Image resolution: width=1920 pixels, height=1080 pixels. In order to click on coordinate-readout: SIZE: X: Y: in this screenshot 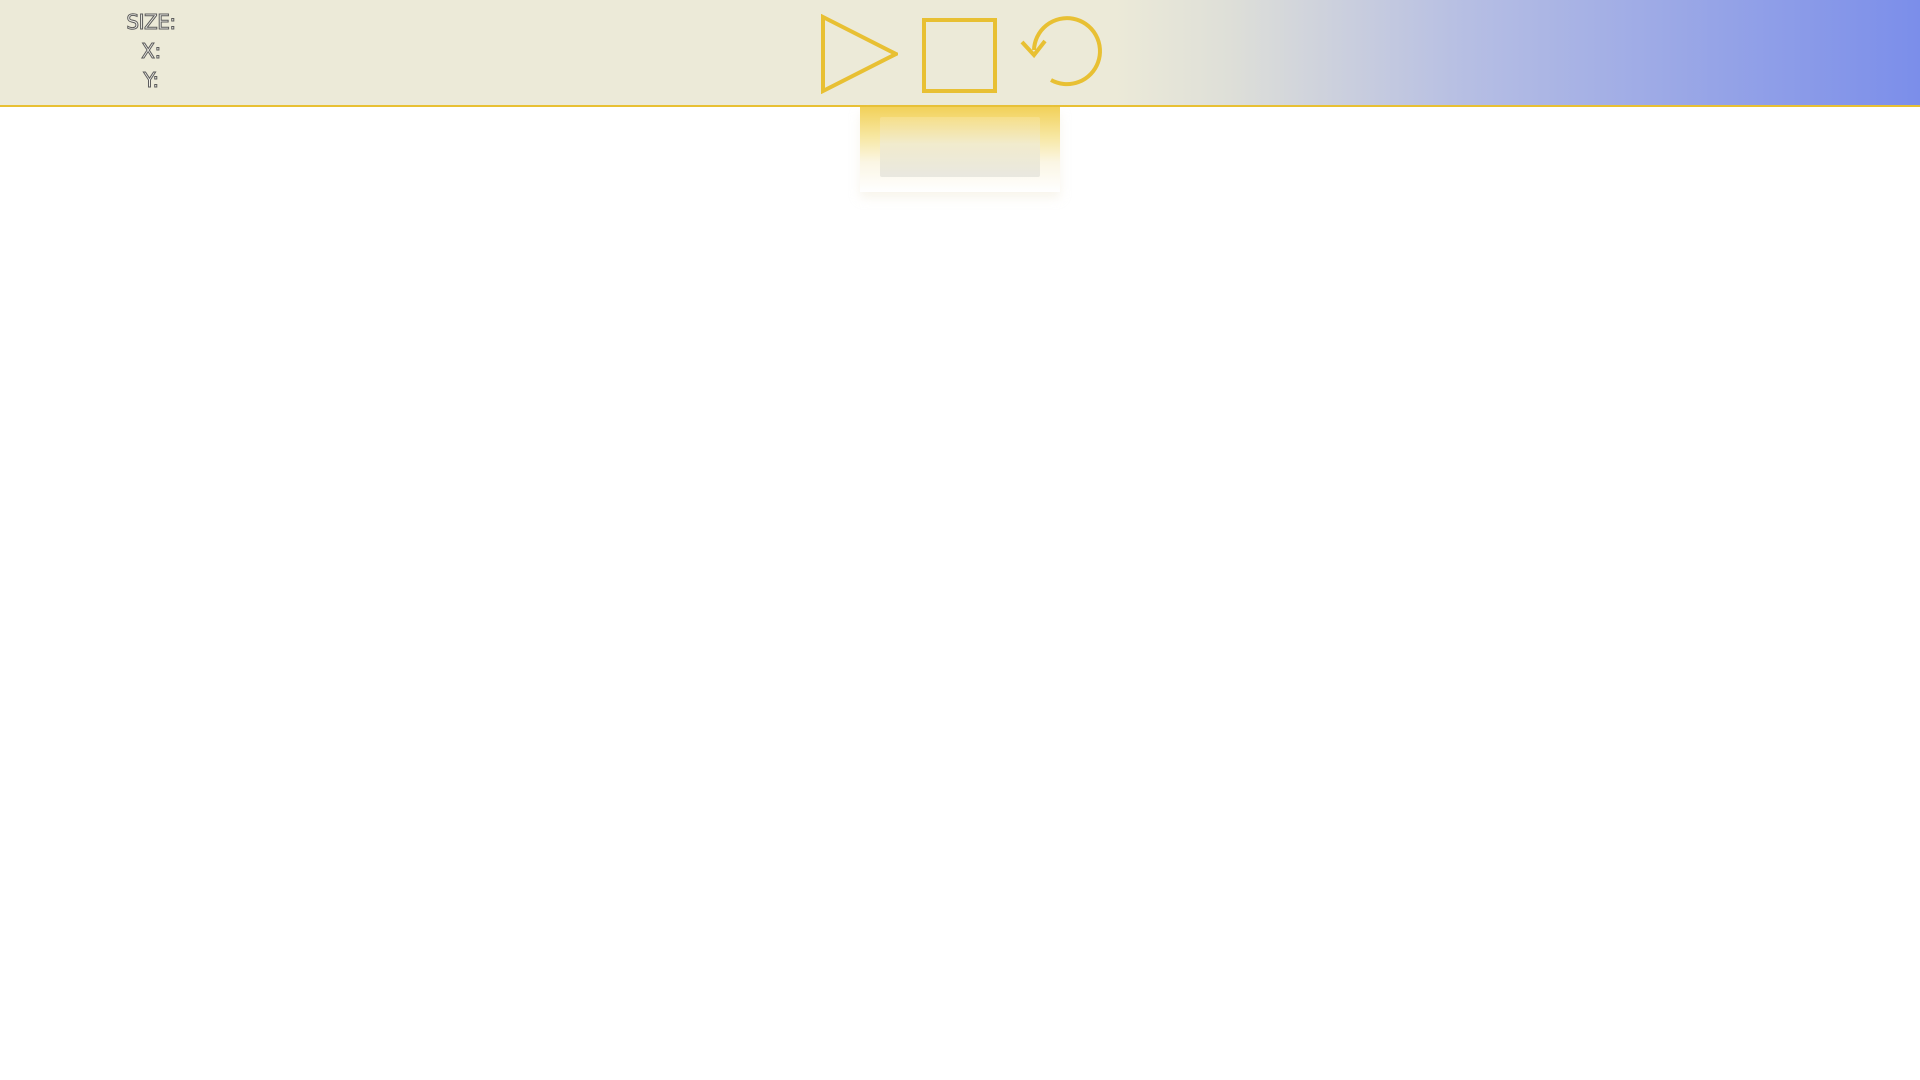, I will do `click(151, 51)`.